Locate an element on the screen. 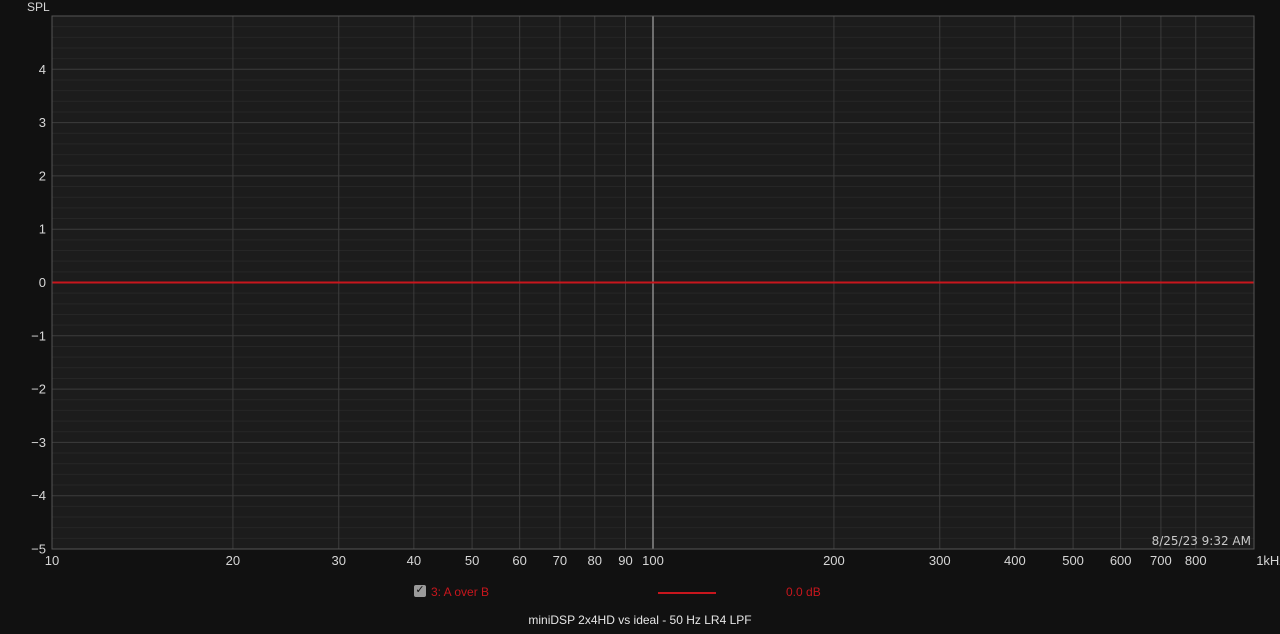 The height and width of the screenshot is (634, 1280). y-tick-label: 1 is located at coordinates (42, 229).